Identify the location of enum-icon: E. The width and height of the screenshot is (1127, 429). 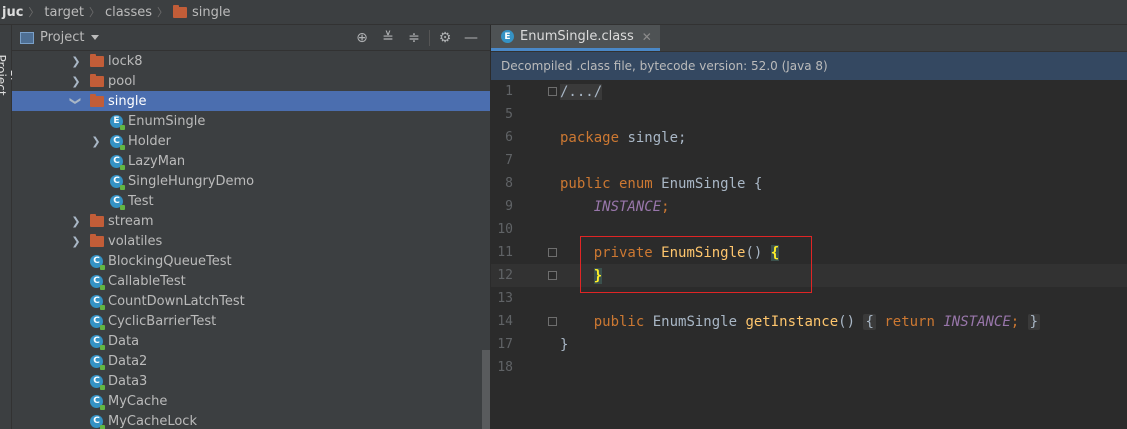
(117, 122).